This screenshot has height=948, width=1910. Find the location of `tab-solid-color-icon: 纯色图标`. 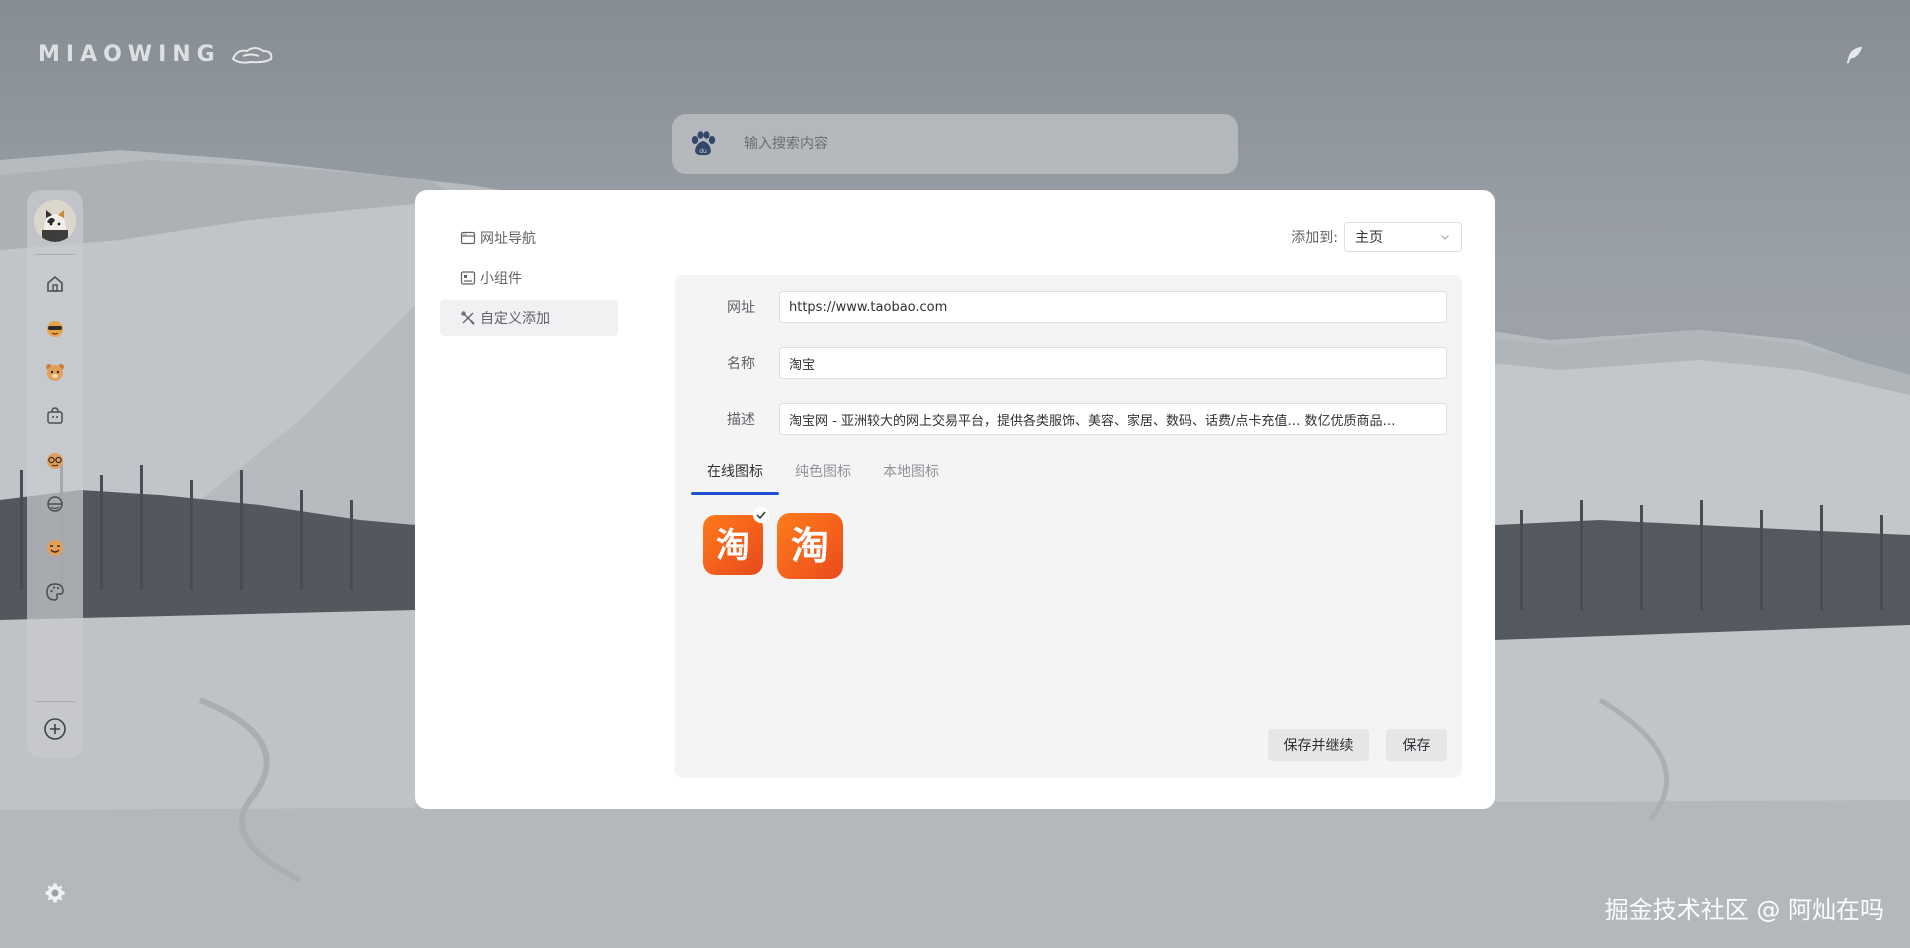

tab-solid-color-icon: 纯色图标 is located at coordinates (823, 471).